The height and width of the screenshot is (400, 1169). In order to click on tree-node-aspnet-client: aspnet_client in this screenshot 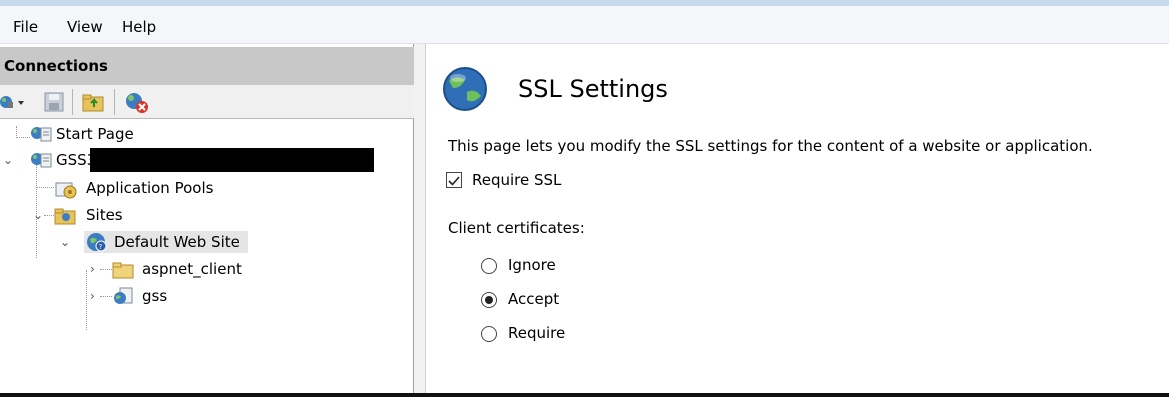, I will do `click(187, 269)`.